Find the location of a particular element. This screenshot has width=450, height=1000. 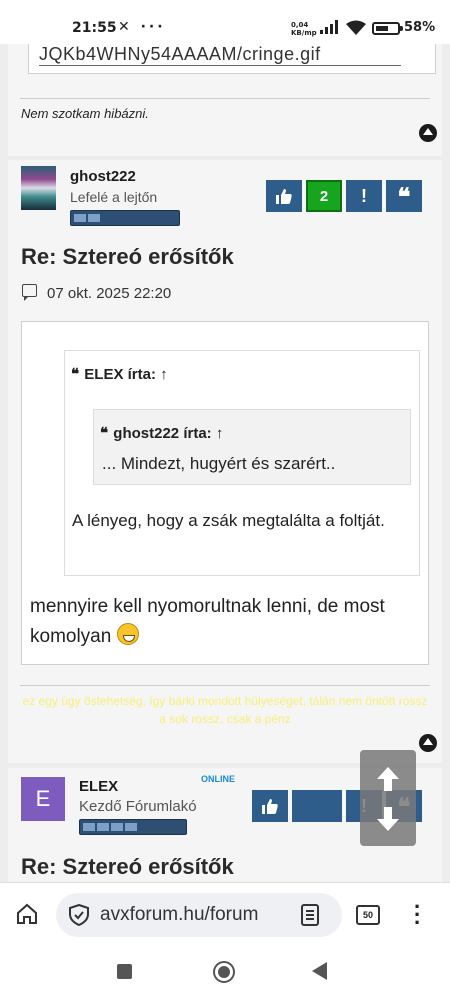

avatar: E is located at coordinates (43, 799).